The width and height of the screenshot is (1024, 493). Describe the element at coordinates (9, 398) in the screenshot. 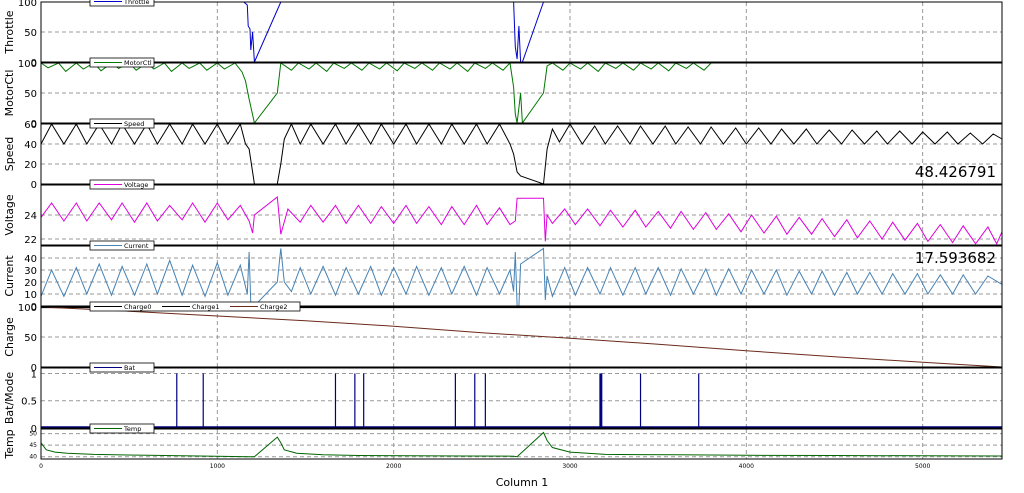

I see `y-axis-label: Bat/Mode` at that location.